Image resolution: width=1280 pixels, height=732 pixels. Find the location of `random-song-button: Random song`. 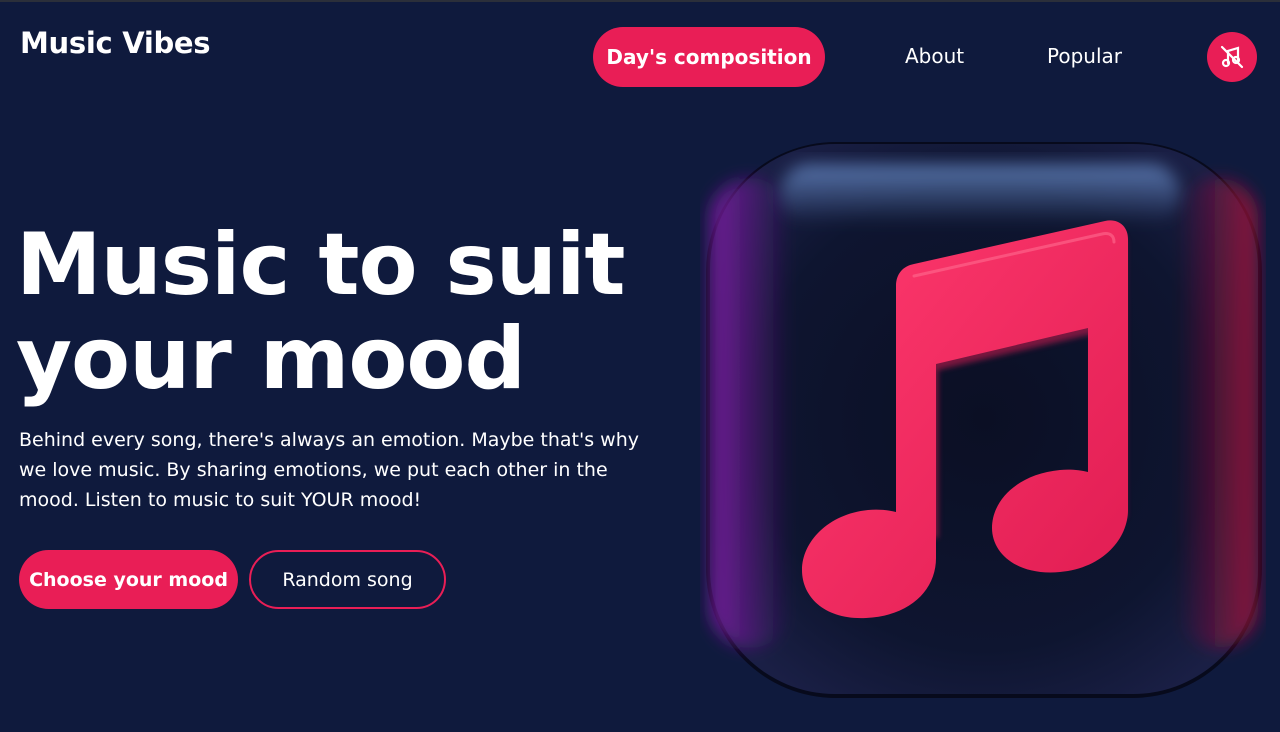

random-song-button: Random song is located at coordinates (347, 579).